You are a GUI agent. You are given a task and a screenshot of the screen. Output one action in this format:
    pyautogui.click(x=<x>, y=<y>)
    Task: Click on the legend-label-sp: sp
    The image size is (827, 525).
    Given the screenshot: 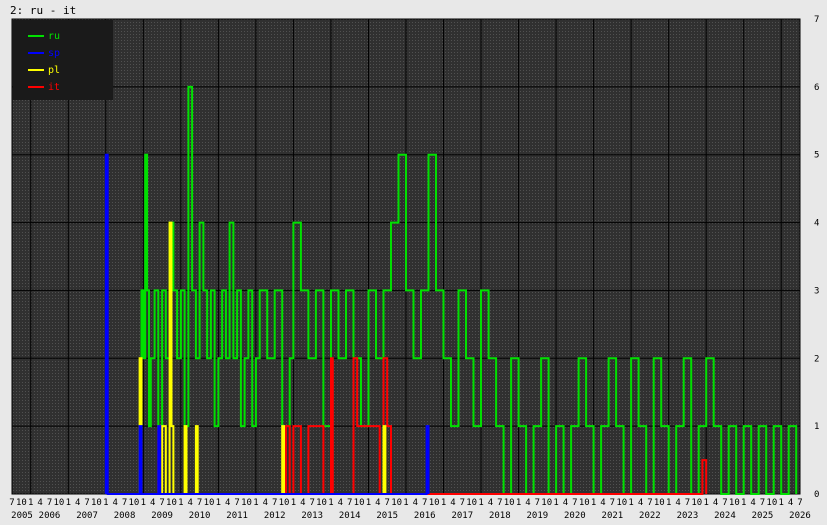 What is the action you would take?
    pyautogui.click(x=54, y=53)
    